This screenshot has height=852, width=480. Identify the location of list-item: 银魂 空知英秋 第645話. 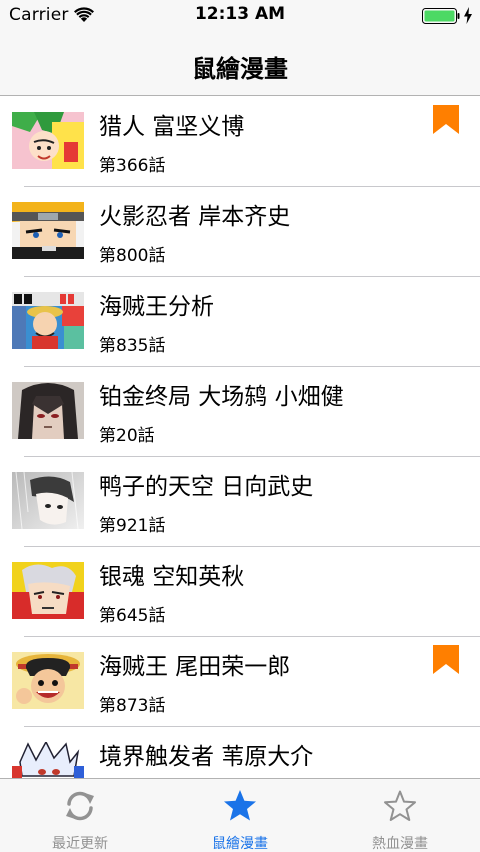
(240, 592).